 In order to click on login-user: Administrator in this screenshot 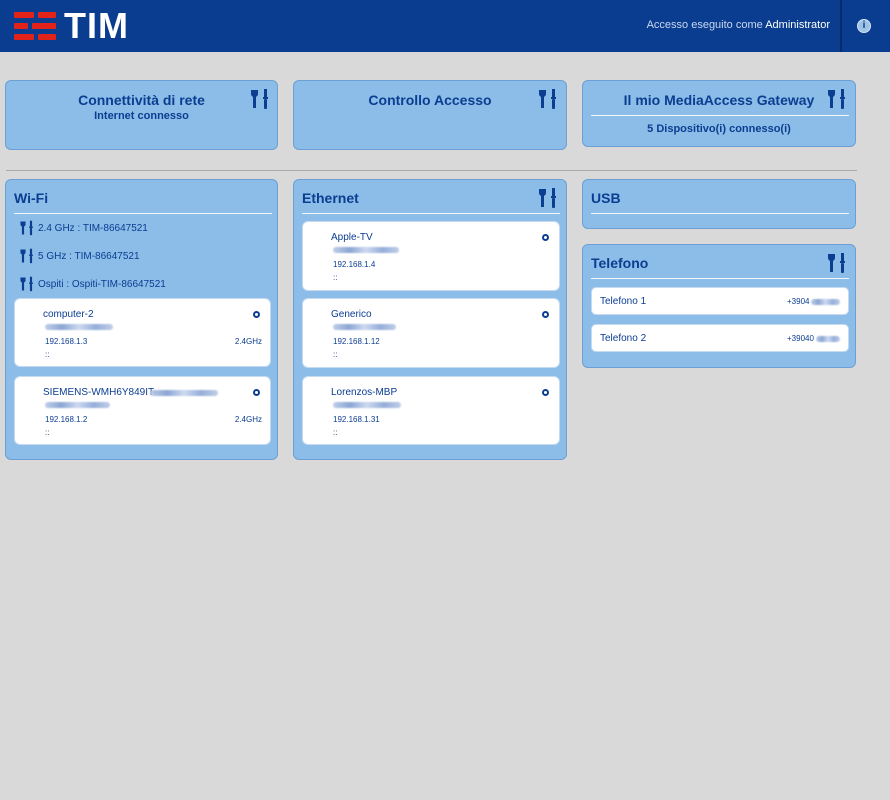, I will do `click(797, 25)`.